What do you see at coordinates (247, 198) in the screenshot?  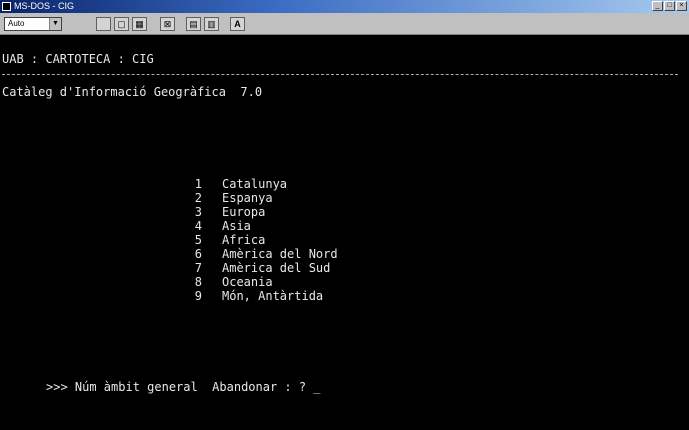 I see `menu-item-espanya: Espanya` at bounding box center [247, 198].